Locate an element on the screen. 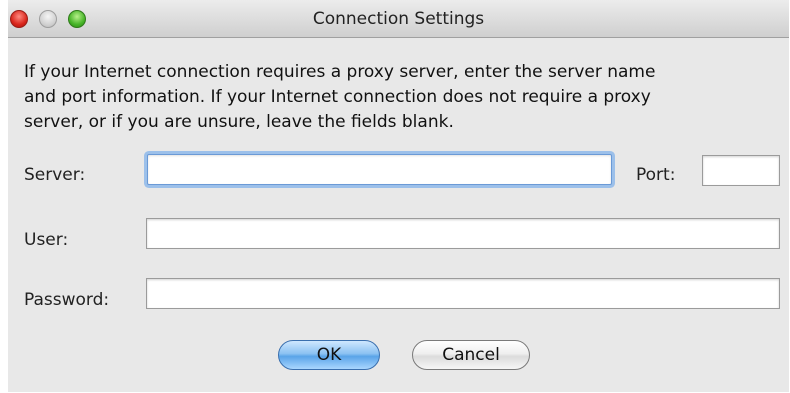 The height and width of the screenshot is (393, 790). cancel-button: Cancel is located at coordinates (471, 355).